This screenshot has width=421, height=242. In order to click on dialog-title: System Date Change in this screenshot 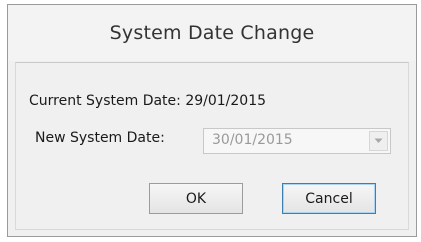, I will do `click(212, 33)`.